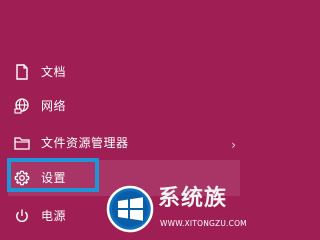 This screenshot has height=240, width=320. Describe the element at coordinates (53, 175) in the screenshot. I see `settings-highlight-box` at that location.